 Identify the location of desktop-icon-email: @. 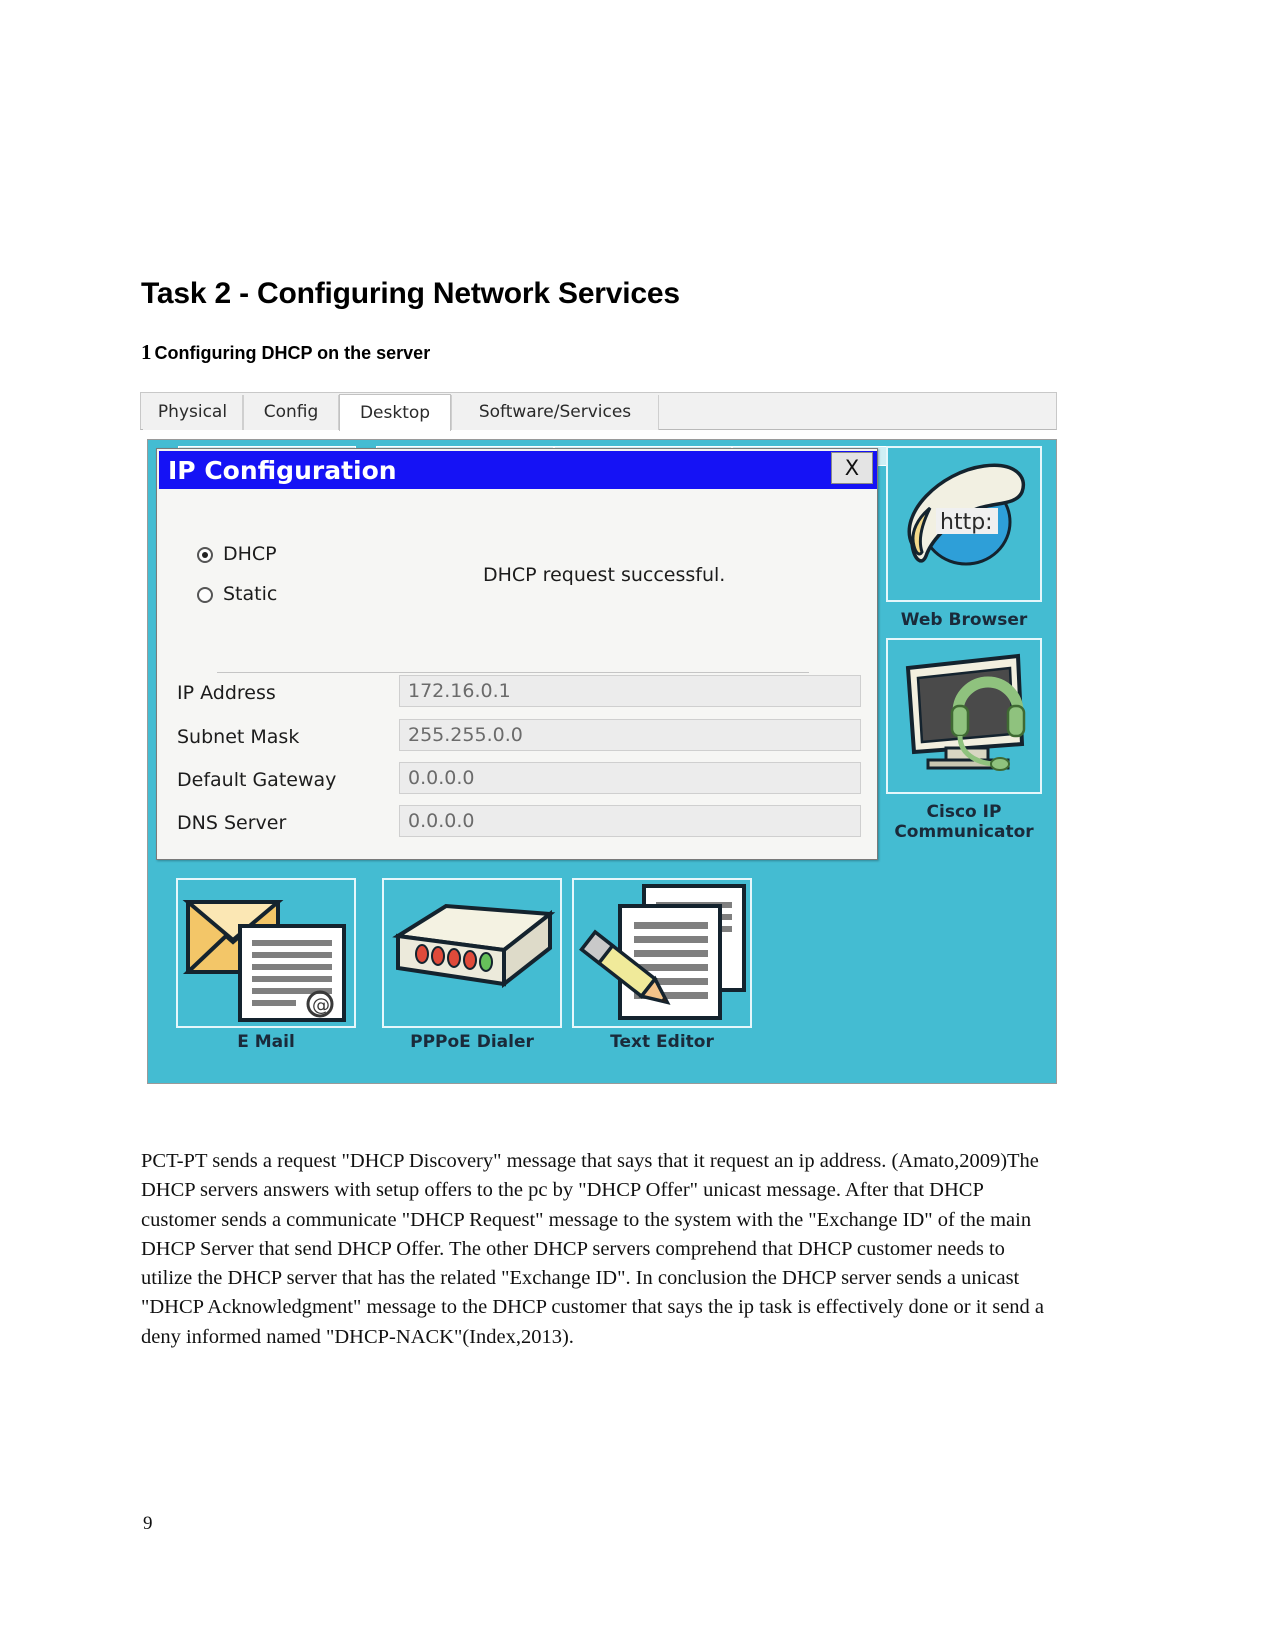
(266, 953).